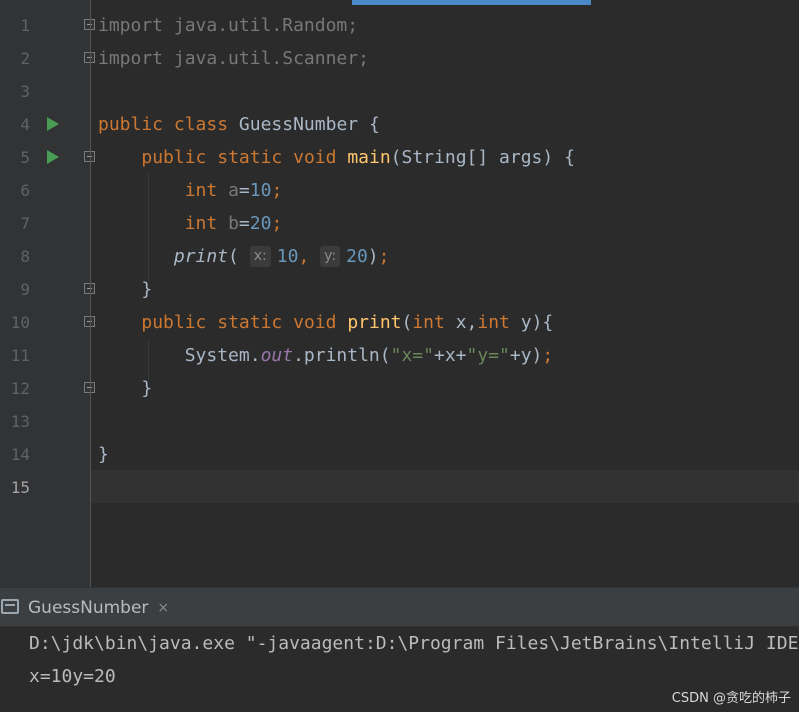 The height and width of the screenshot is (712, 799). What do you see at coordinates (342, 355) in the screenshot?
I see `method-ref: .println(` at bounding box center [342, 355].